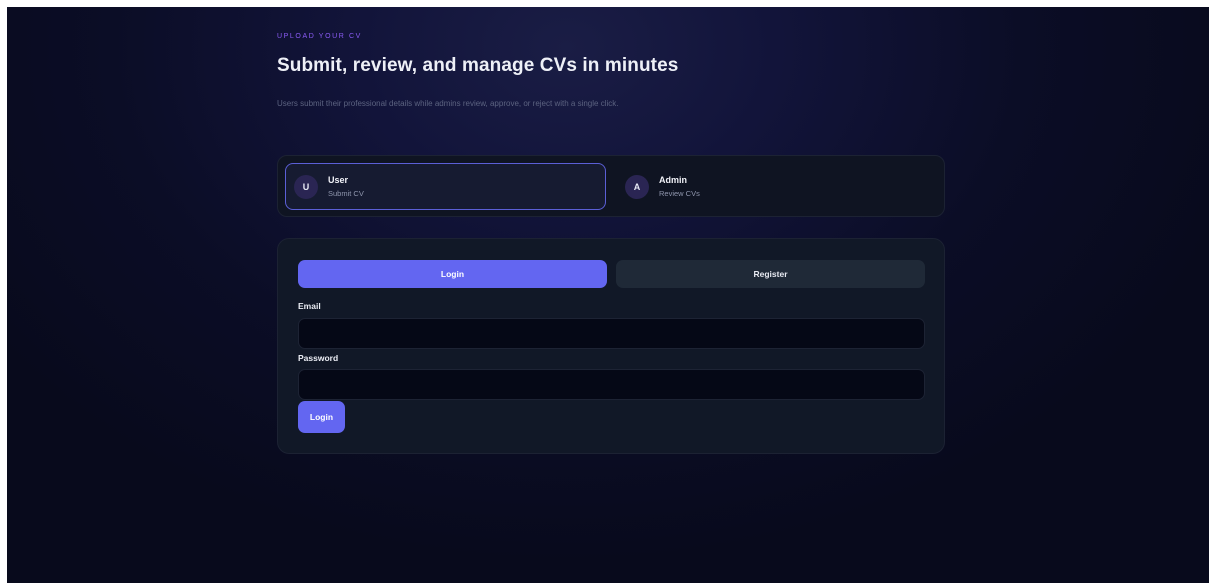 The width and height of the screenshot is (1209, 583). I want to click on password-label: Password, so click(318, 358).